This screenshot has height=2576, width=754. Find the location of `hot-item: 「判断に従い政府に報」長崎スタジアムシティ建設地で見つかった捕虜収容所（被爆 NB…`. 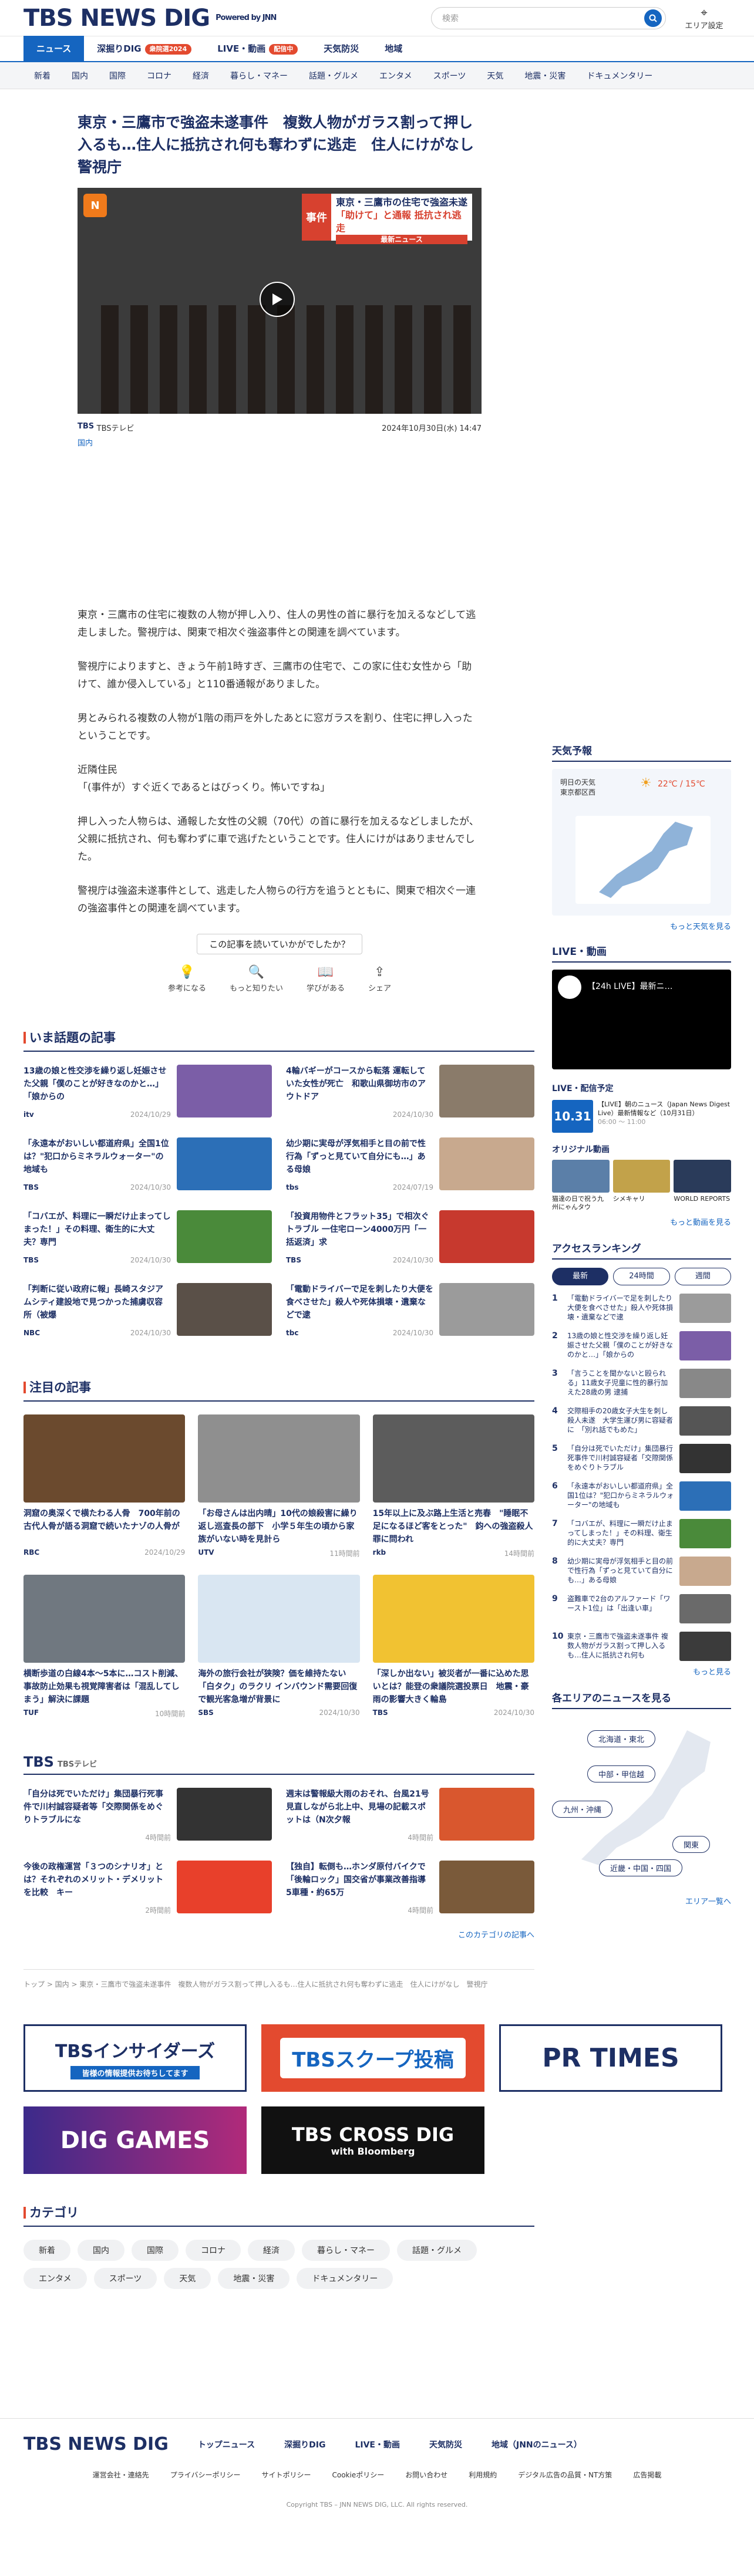

hot-item: 「判断に従い政府に報」長崎スタジアムシティ建設地で見つかった捕虜収容所（被爆 NB… is located at coordinates (147, 1313).